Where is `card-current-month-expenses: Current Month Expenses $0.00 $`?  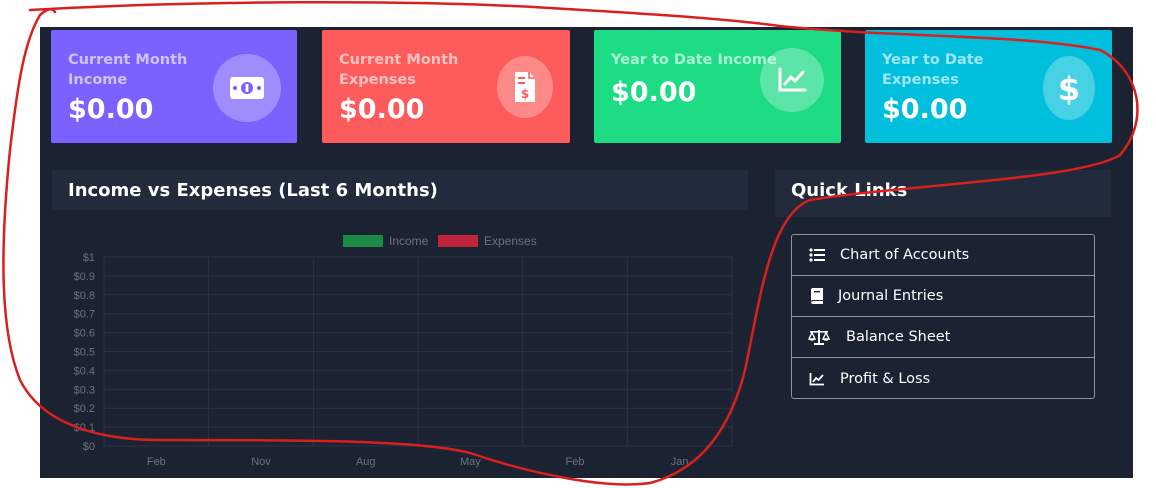 card-current-month-expenses: Current Month Expenses $0.00 $ is located at coordinates (446, 86).